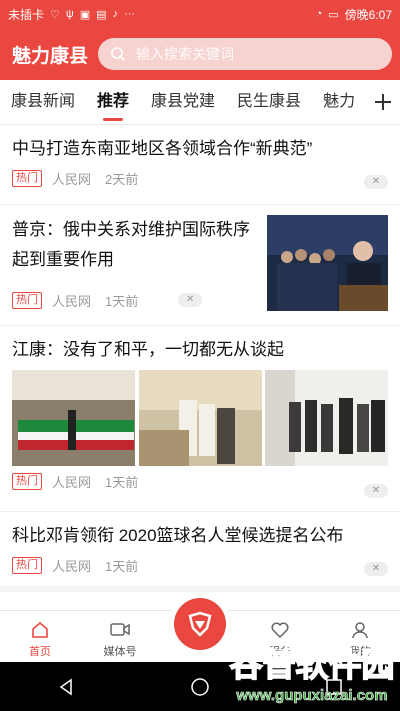  What do you see at coordinates (162, 148) in the screenshot?
I see `news-title: 中马打造东南亚地区各领域合作“新典范”` at bounding box center [162, 148].